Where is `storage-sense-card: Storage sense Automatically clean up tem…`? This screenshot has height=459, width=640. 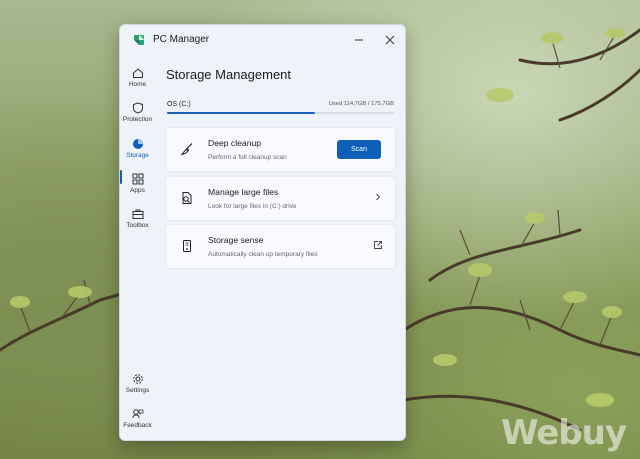 storage-sense-card: Storage sense Automatically clean up tem… is located at coordinates (280, 246).